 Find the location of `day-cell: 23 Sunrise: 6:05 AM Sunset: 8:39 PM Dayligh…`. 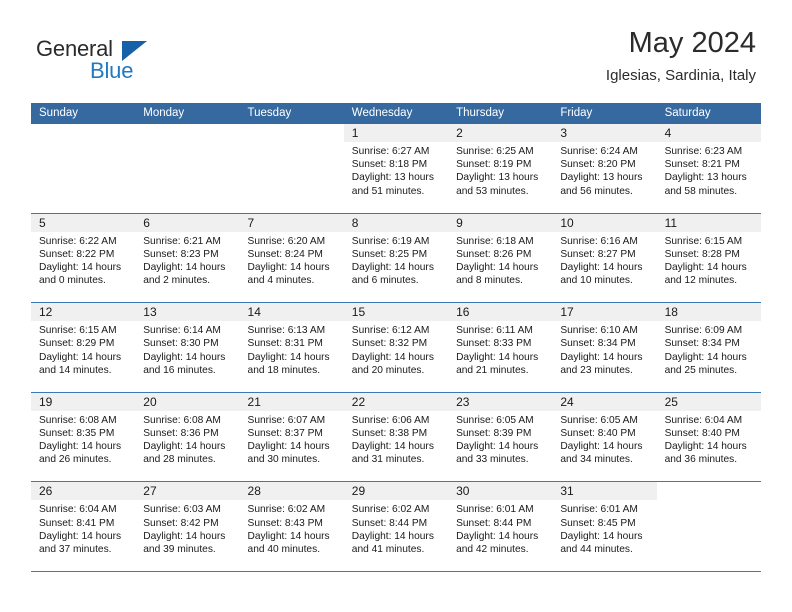

day-cell: 23 Sunrise: 6:05 AM Sunset: 8:39 PM Dayligh… is located at coordinates (500, 437).